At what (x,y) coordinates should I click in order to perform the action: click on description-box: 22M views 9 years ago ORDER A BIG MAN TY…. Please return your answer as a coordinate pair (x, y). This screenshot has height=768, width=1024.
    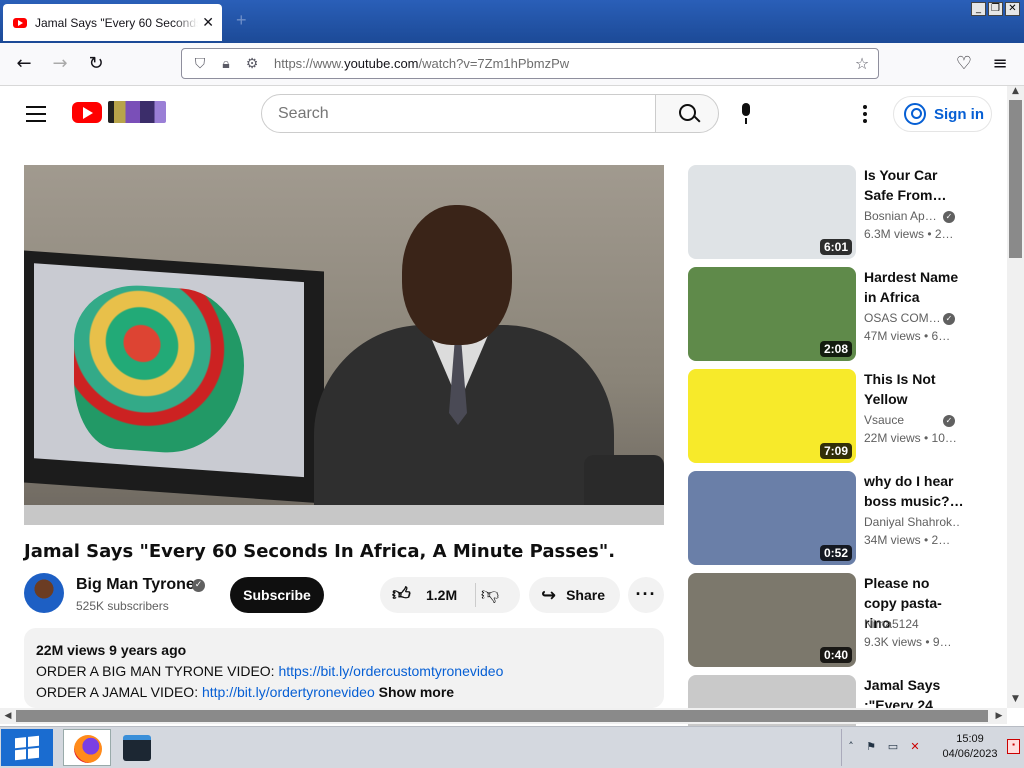
    Looking at the image, I should click on (344, 668).